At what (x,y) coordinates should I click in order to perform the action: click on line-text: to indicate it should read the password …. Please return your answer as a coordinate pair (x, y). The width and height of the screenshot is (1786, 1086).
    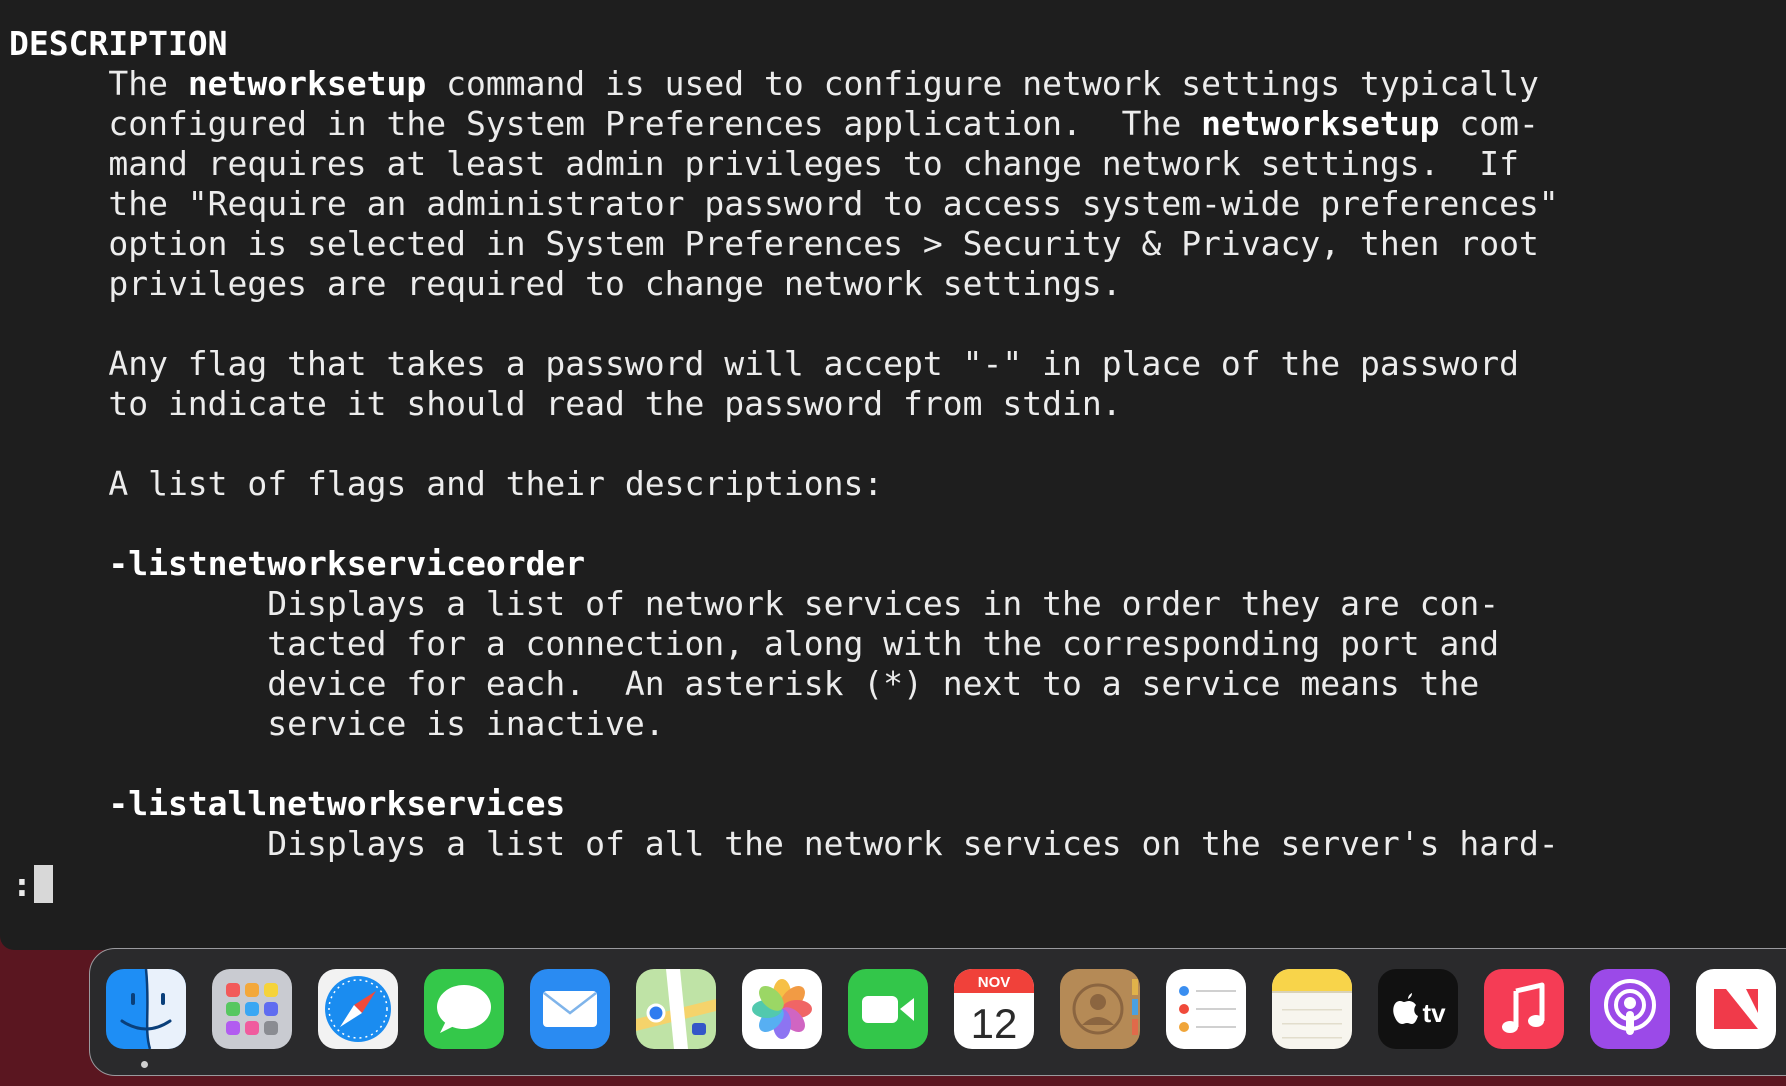
    Looking at the image, I should click on (565, 403).